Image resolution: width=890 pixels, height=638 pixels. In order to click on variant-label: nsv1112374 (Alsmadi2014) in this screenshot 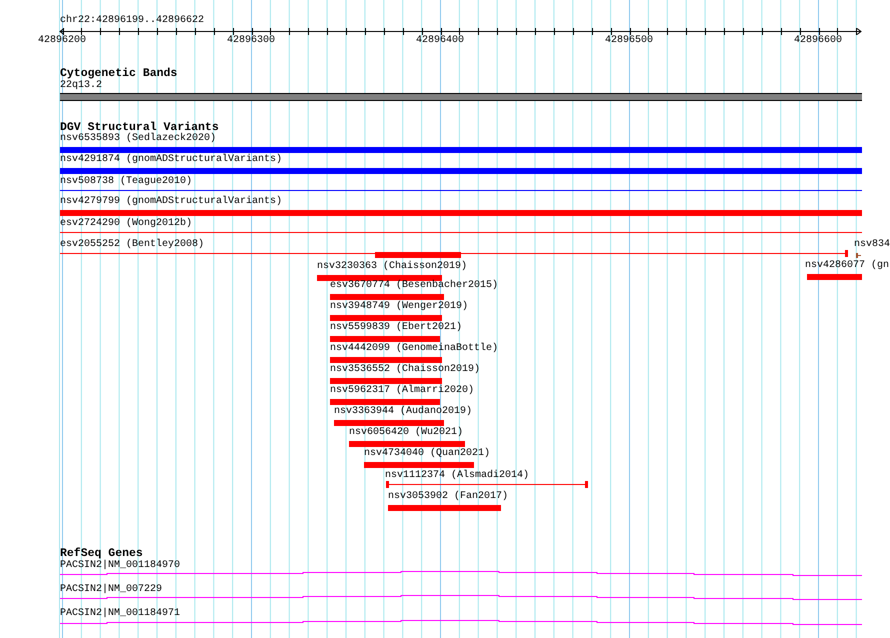, I will do `click(457, 476)`.